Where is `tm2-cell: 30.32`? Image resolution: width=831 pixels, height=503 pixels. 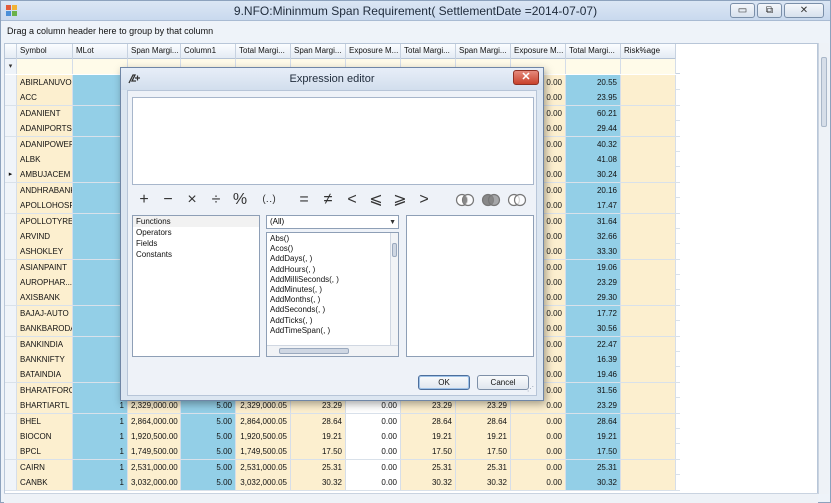 tm2-cell: 30.32 is located at coordinates (428, 483).